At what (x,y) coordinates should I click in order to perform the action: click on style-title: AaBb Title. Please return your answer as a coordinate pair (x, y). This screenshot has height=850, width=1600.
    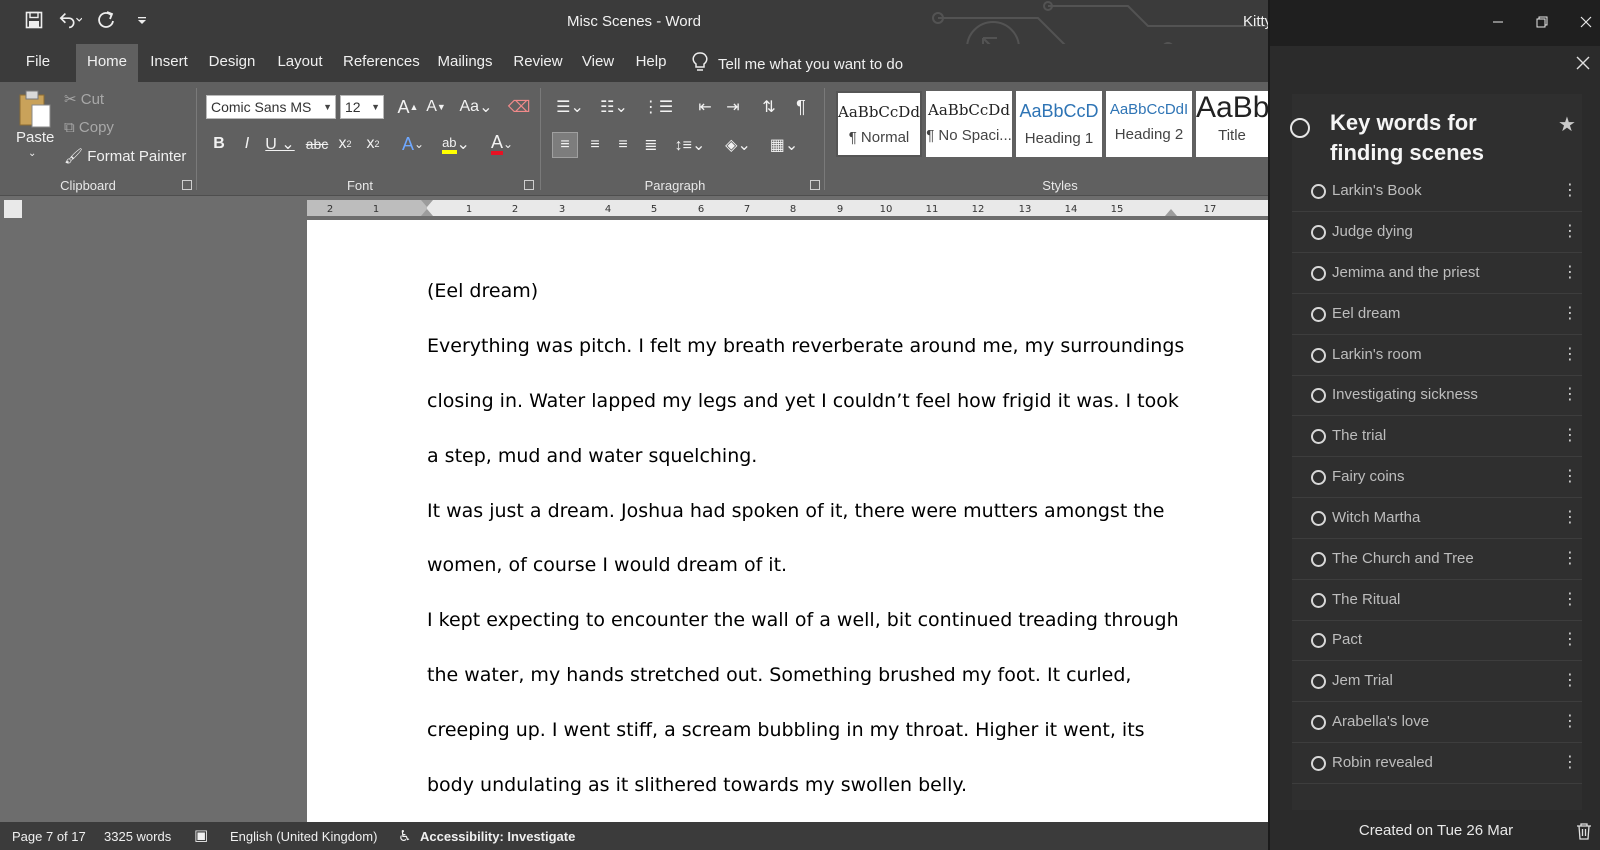
    Looking at the image, I should click on (1232, 124).